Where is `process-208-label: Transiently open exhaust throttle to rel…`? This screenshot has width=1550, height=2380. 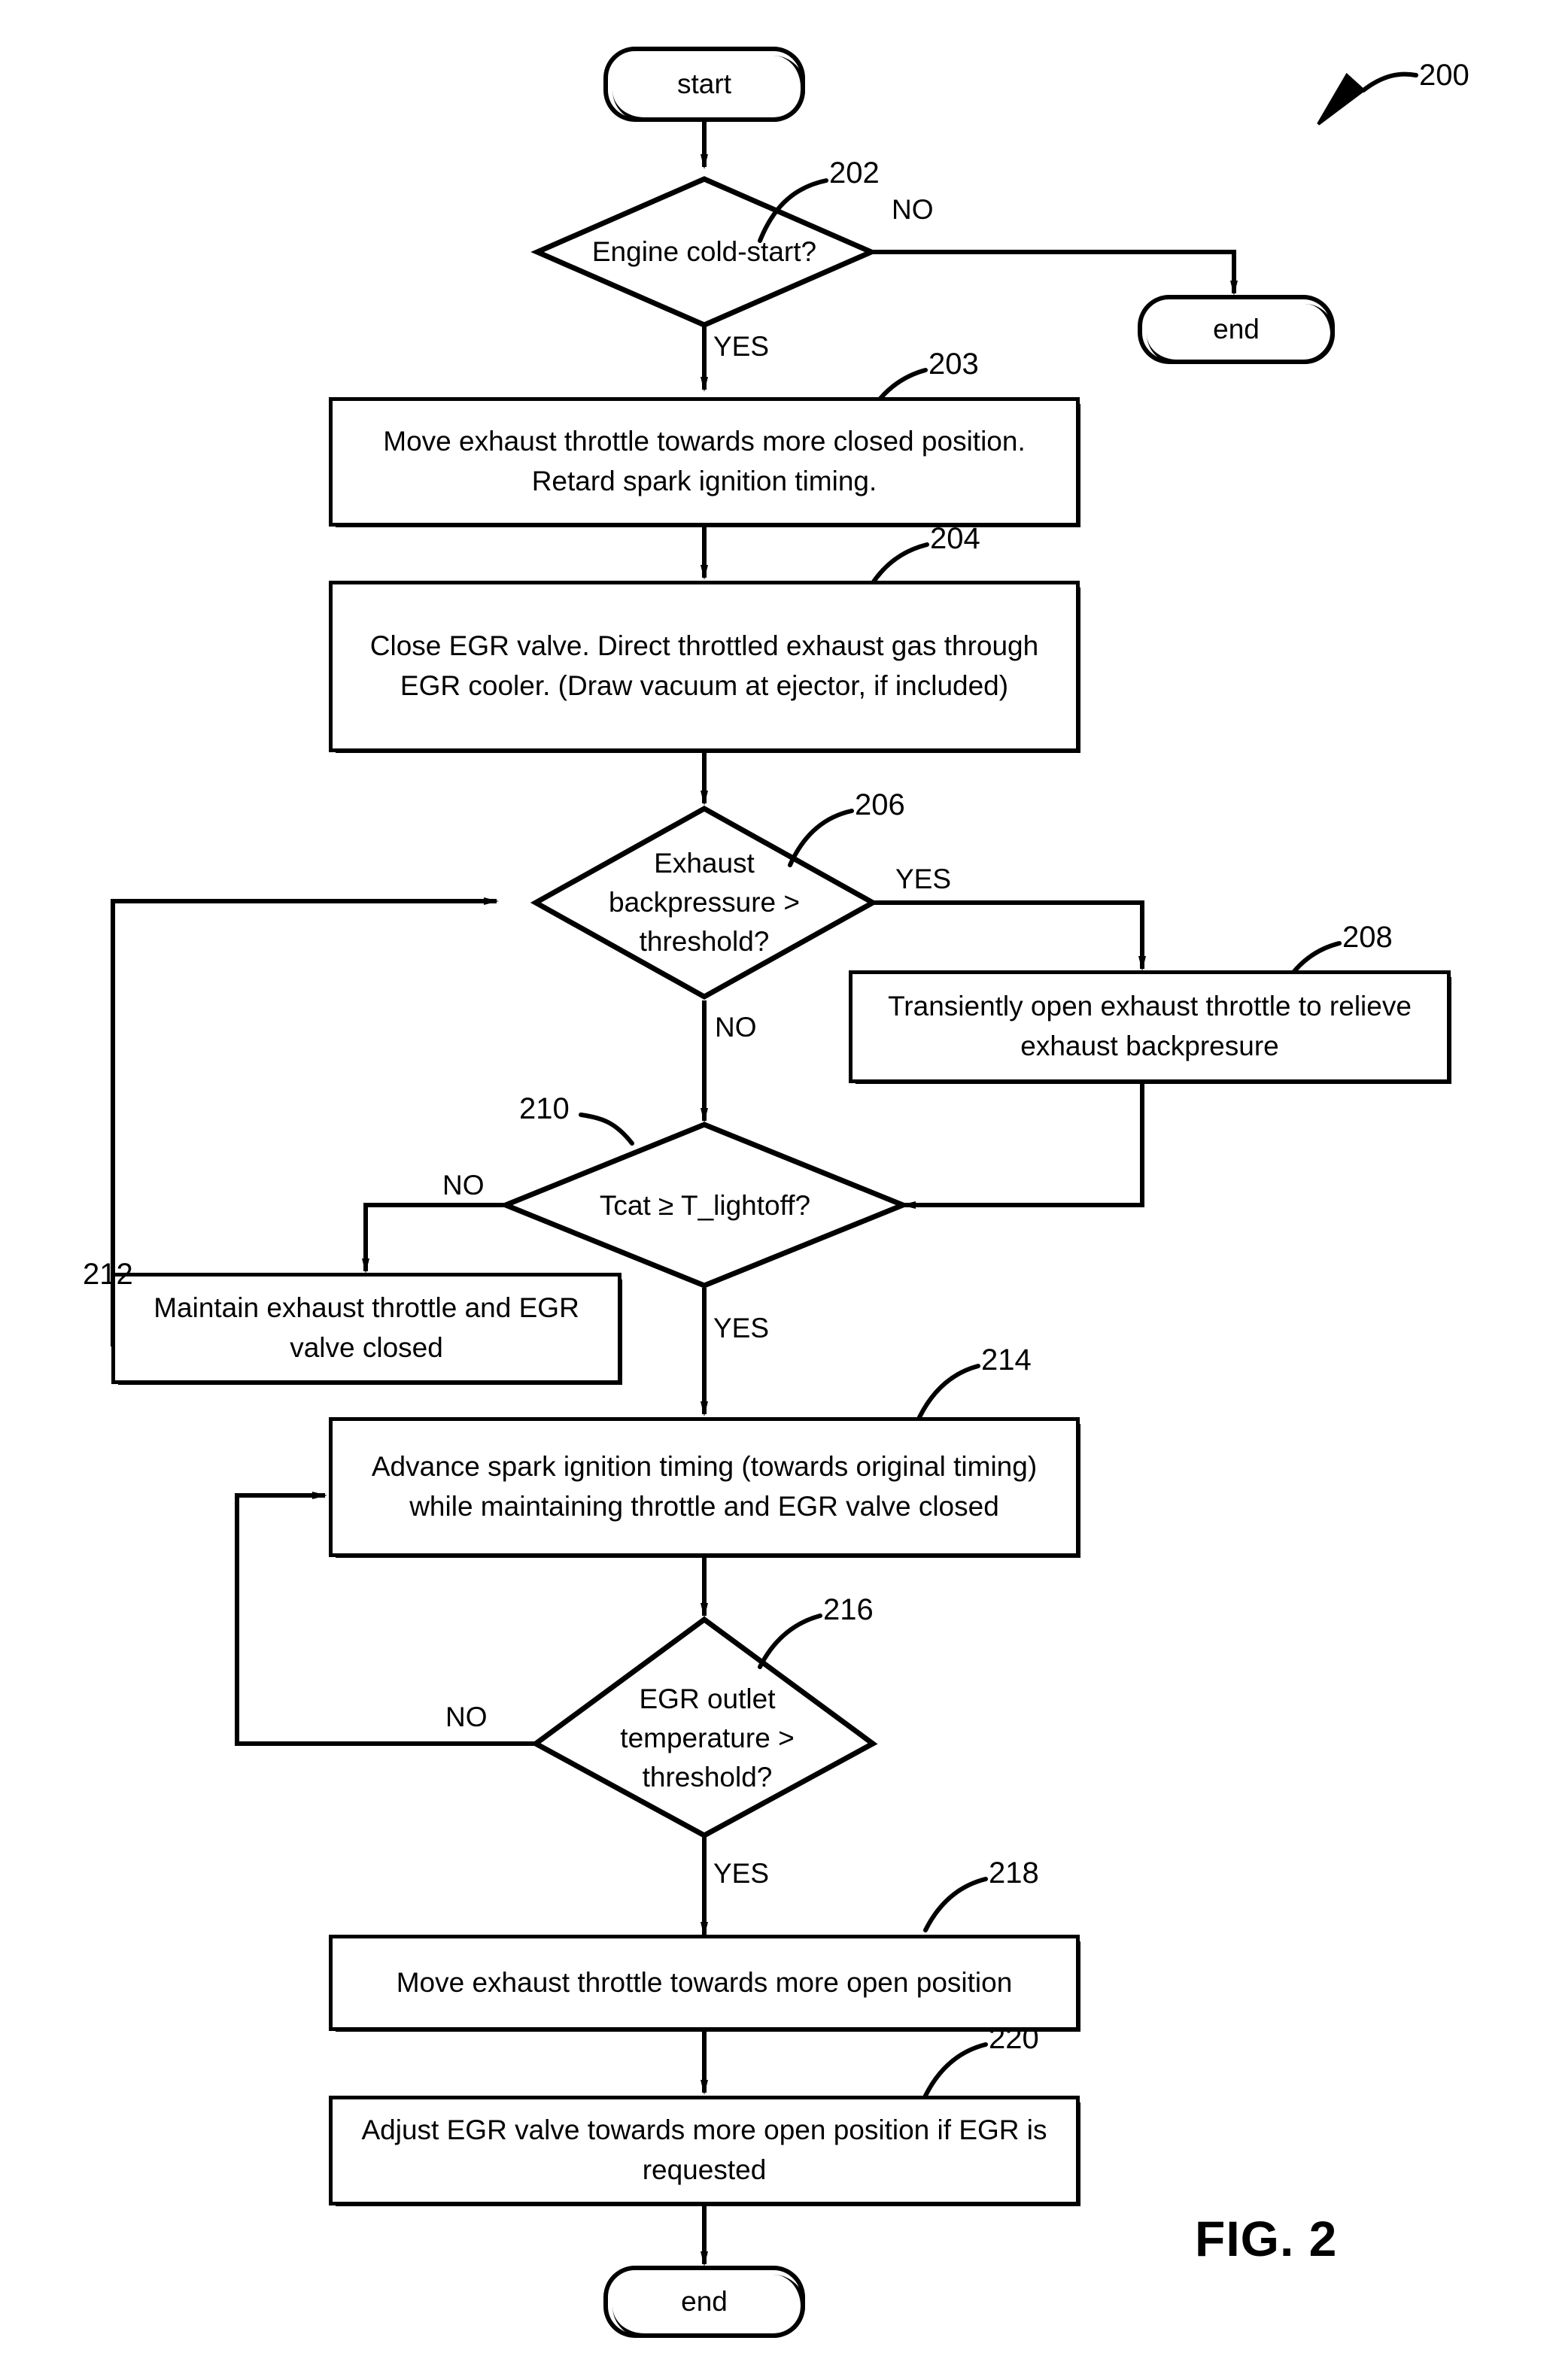 process-208-label: Transiently open exhaust throttle to rel… is located at coordinates (1150, 1026).